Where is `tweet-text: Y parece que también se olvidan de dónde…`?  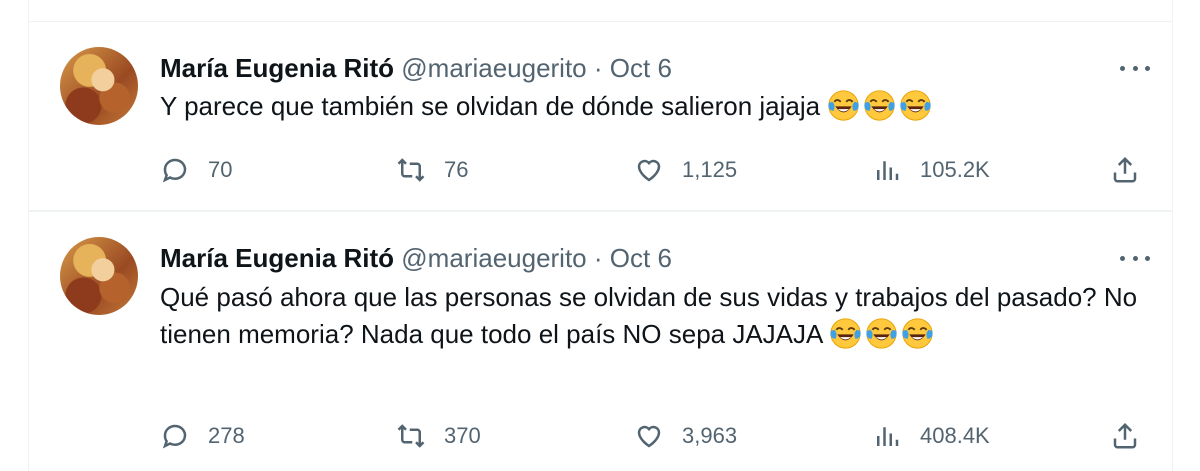
tweet-text: Y parece que también se olvidan de dónde… is located at coordinates (655, 106).